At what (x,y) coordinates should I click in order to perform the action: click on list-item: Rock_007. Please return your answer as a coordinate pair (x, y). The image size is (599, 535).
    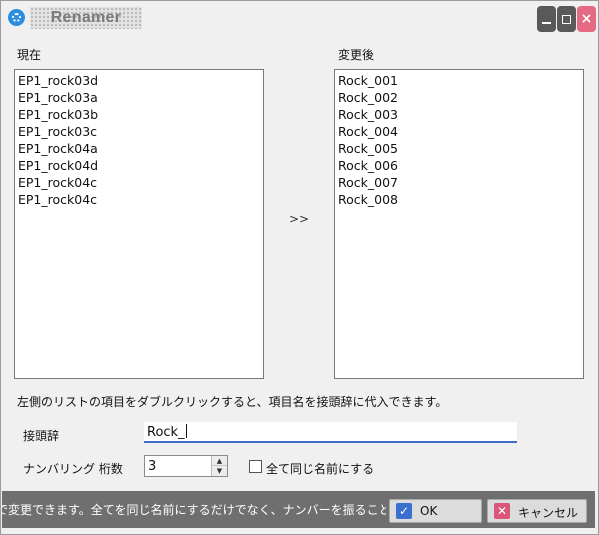
    Looking at the image, I should click on (459, 182).